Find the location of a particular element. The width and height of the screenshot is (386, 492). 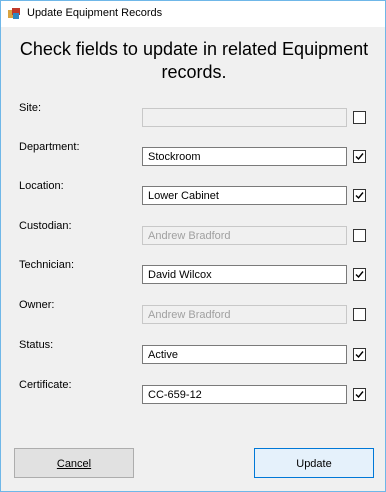

location-checkbox is located at coordinates (359, 195).